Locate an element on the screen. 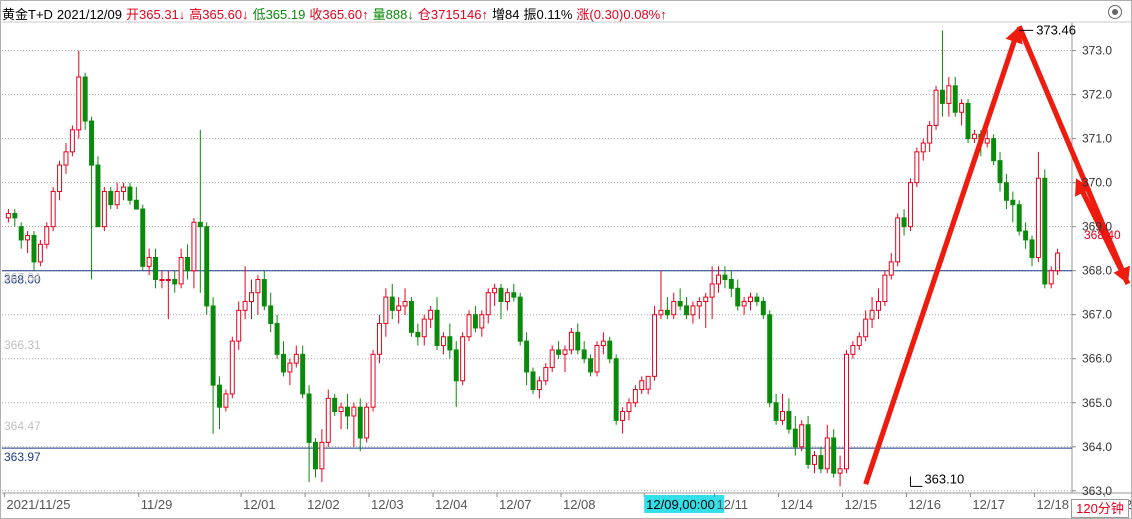  y-tick-label: 373.0 is located at coordinates (1097, 51).